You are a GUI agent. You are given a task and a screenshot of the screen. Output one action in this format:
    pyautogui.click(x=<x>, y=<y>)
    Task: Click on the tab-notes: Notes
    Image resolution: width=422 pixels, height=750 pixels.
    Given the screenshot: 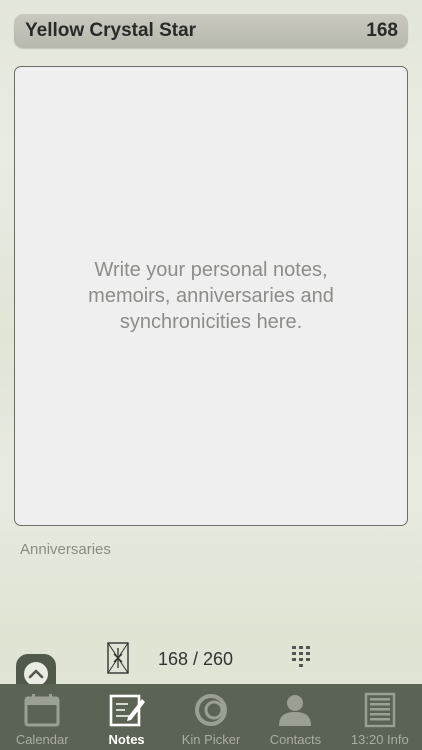 What is the action you would take?
    pyautogui.click(x=126, y=717)
    